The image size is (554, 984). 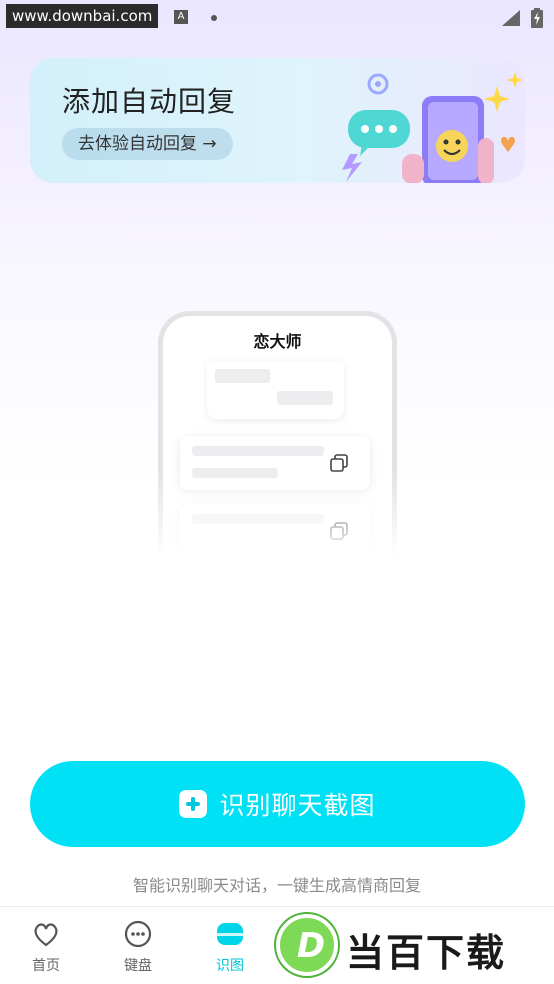 I want to click on nav-item-scan: 识图, so click(x=230, y=947).